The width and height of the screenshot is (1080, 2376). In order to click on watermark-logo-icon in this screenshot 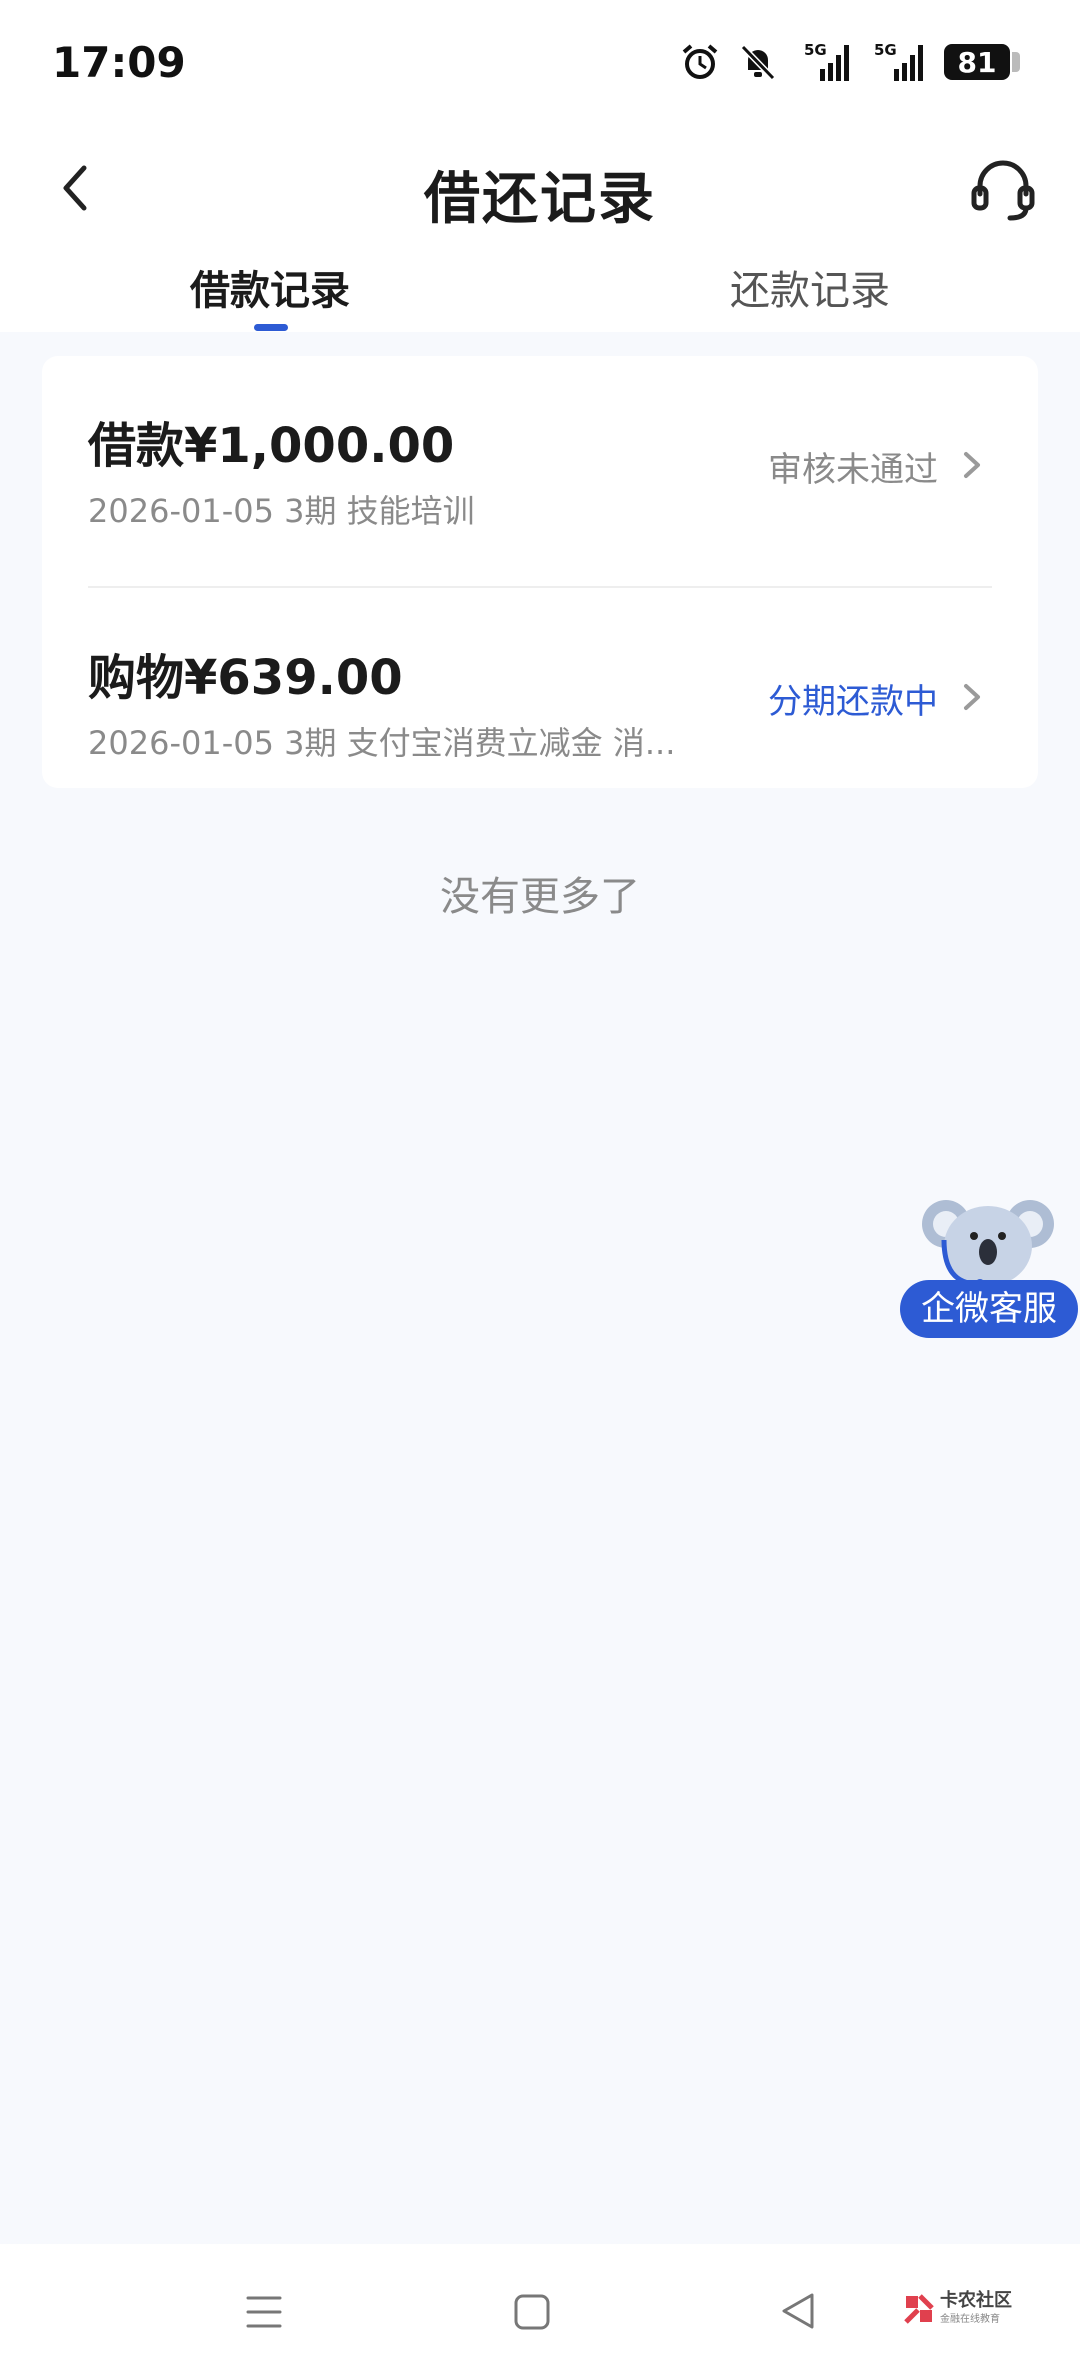, I will do `click(919, 2309)`.